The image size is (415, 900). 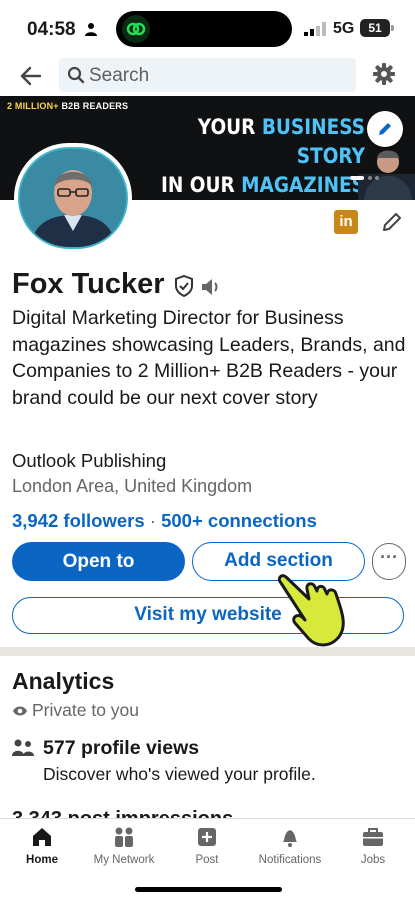 What do you see at coordinates (392, 222) in the screenshot?
I see `edit-profile-pencil-icon` at bounding box center [392, 222].